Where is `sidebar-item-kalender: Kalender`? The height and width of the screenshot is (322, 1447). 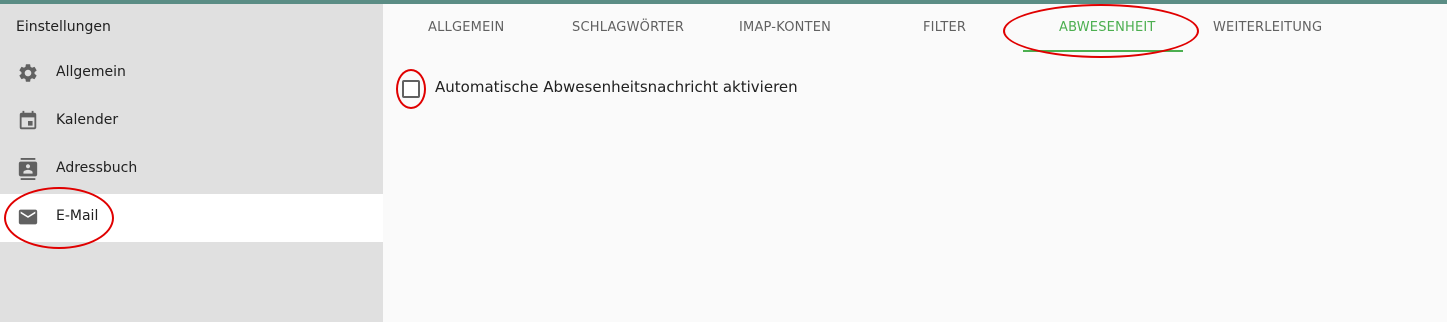 sidebar-item-kalender: Kalender is located at coordinates (191, 122).